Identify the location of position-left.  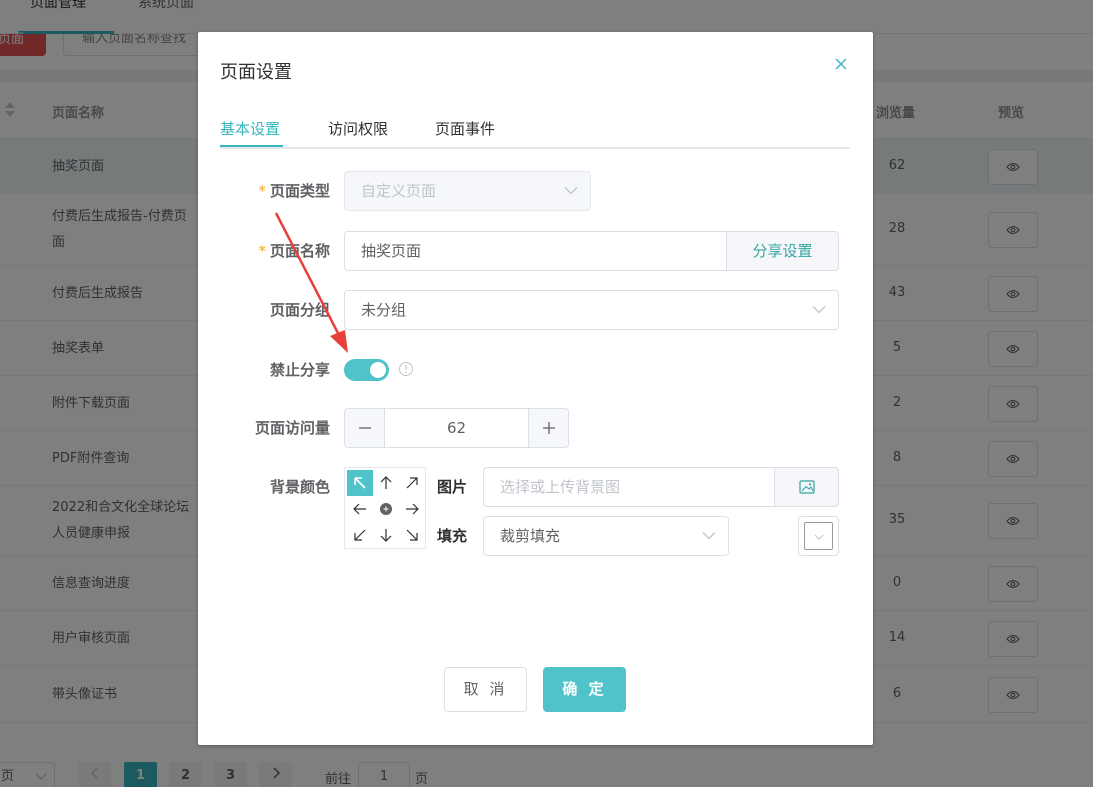
(360, 509).